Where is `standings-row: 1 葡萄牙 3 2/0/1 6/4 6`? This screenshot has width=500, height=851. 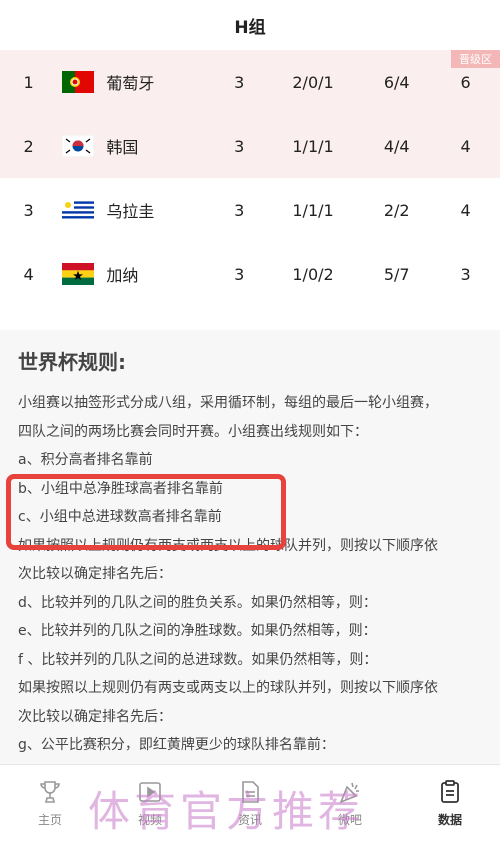 standings-row: 1 葡萄牙 3 2/0/1 6/4 6 is located at coordinates (250, 82).